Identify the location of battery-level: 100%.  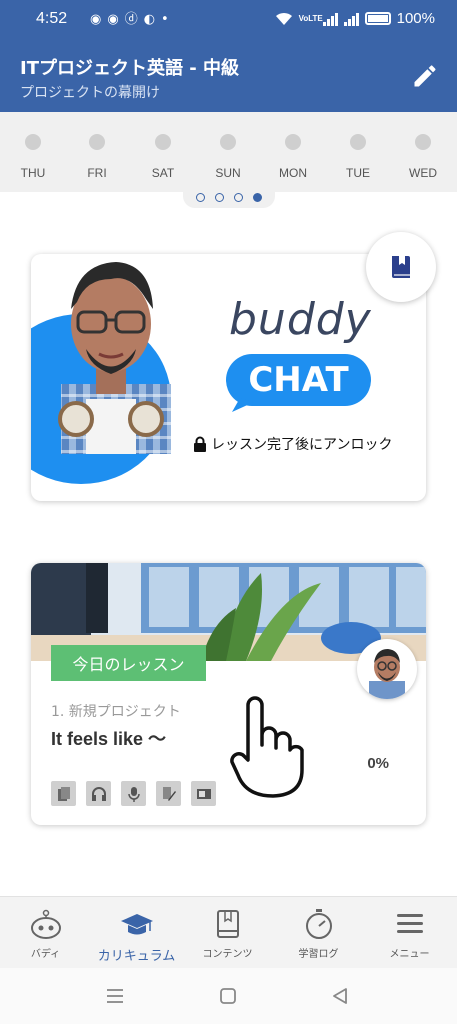
(415, 18).